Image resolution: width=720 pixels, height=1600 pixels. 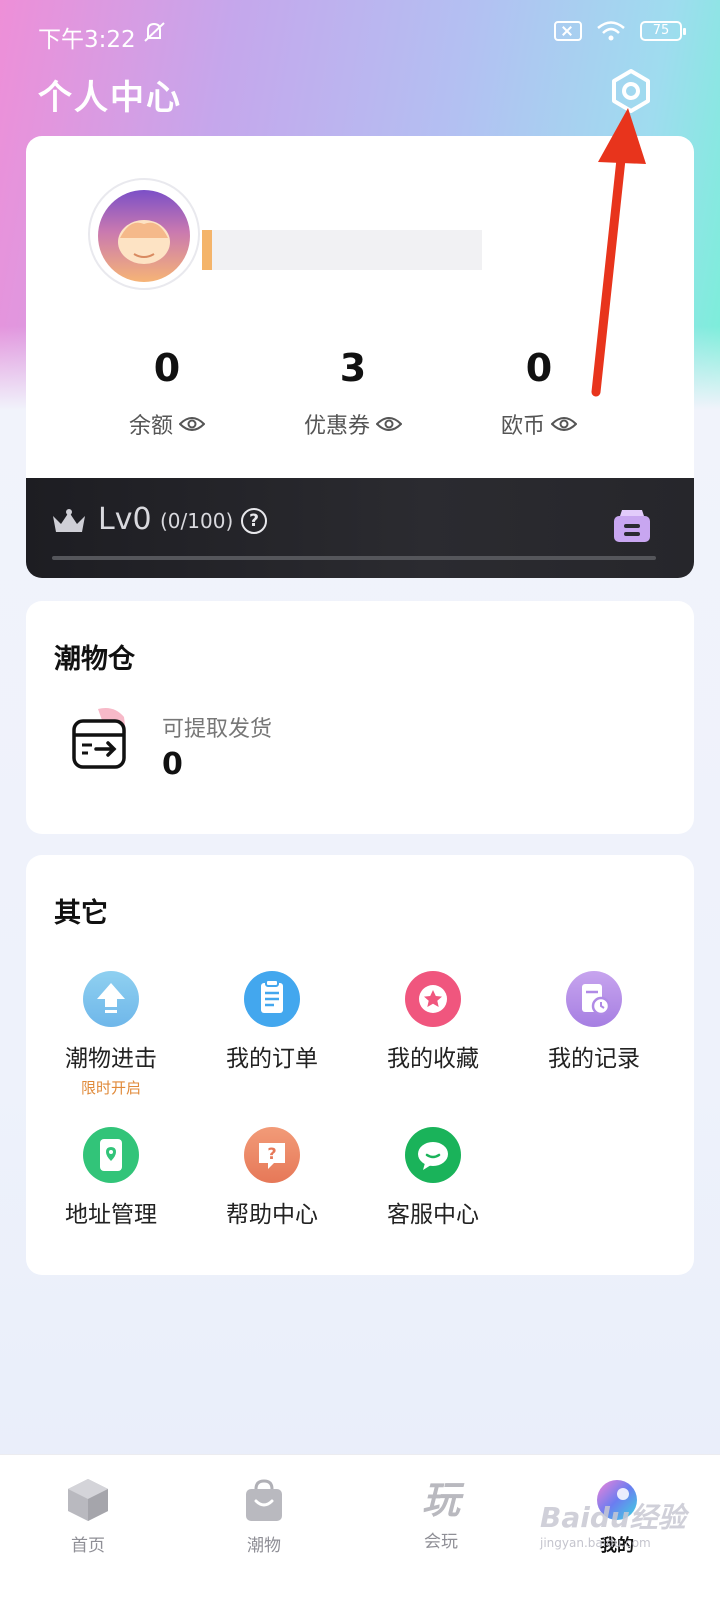 What do you see at coordinates (272, 999) in the screenshot?
I see `order-list-icon` at bounding box center [272, 999].